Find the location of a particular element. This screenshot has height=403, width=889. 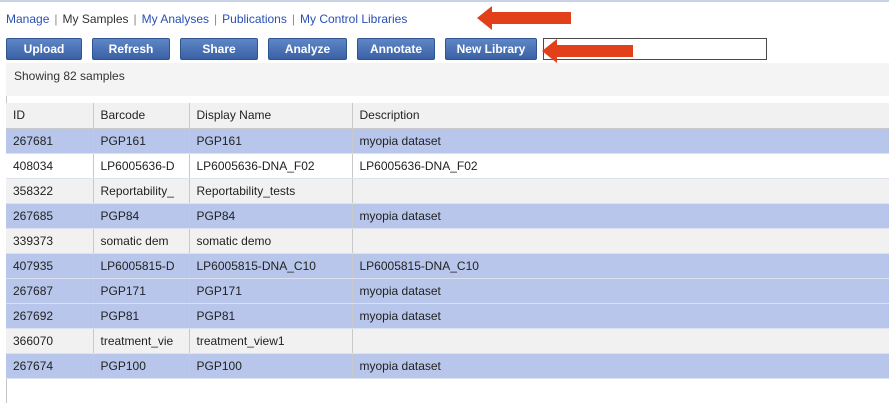

table-row: 267681 PGP161 PGP161 myopia dataset is located at coordinates (447, 141).